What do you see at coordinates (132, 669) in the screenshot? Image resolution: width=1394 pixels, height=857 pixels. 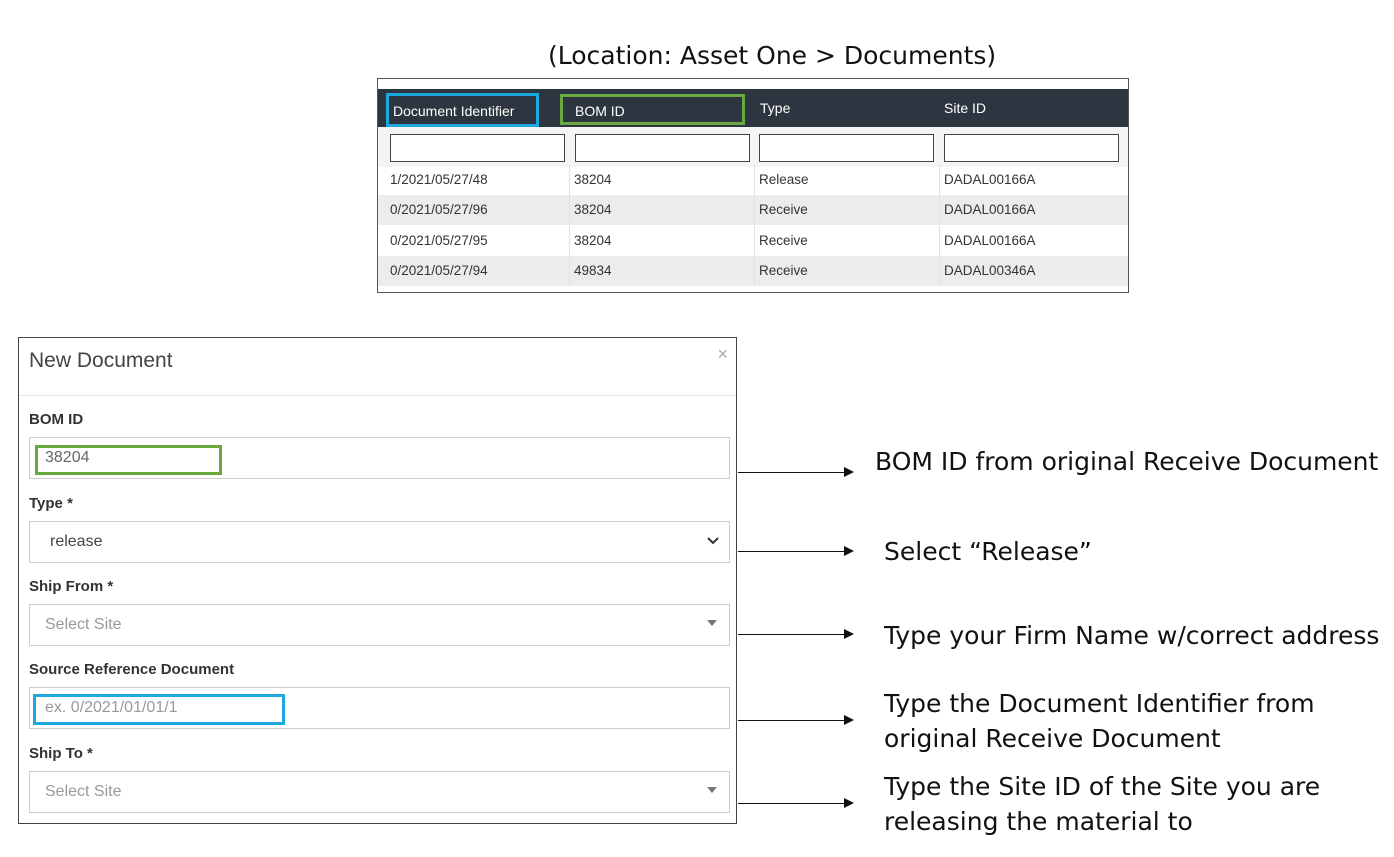 I see `source-reference-label: Source Reference Document` at bounding box center [132, 669].